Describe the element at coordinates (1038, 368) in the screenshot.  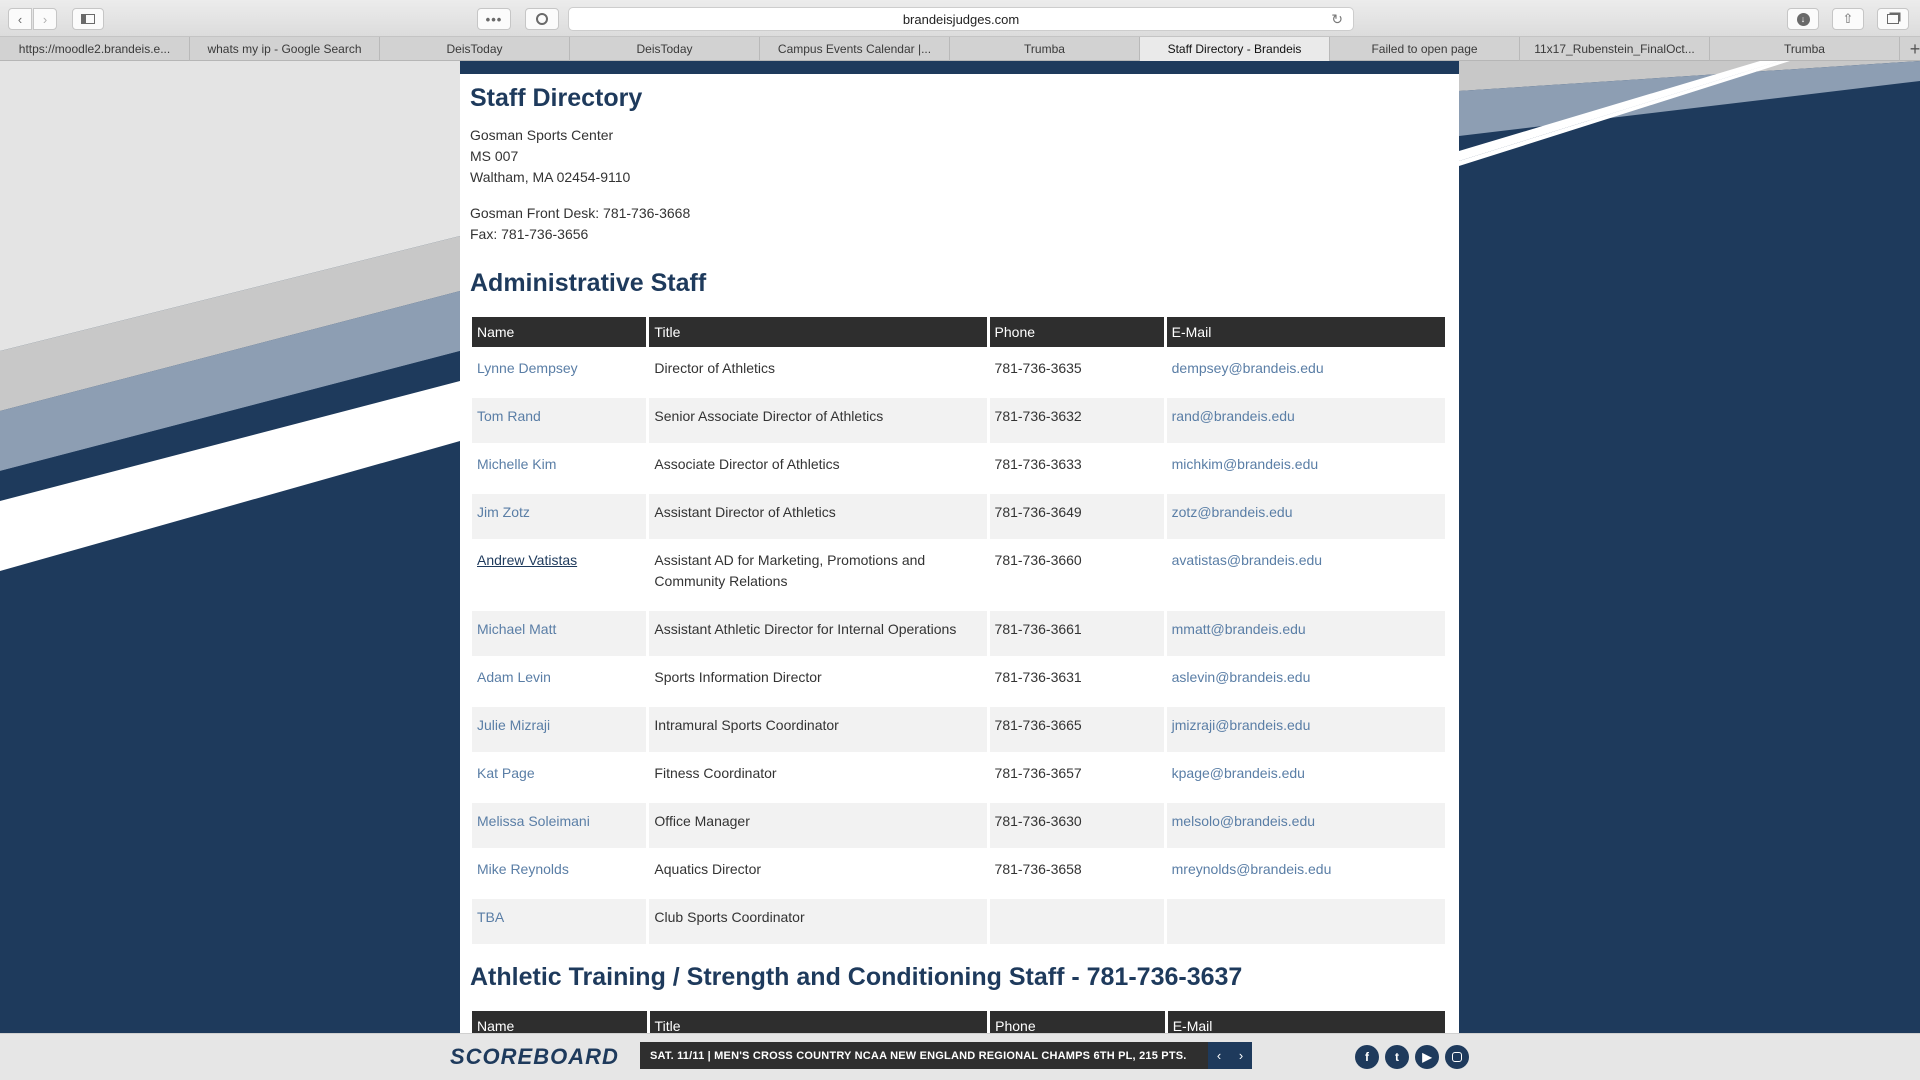
I see `staff-phone: 781-736-3635` at that location.